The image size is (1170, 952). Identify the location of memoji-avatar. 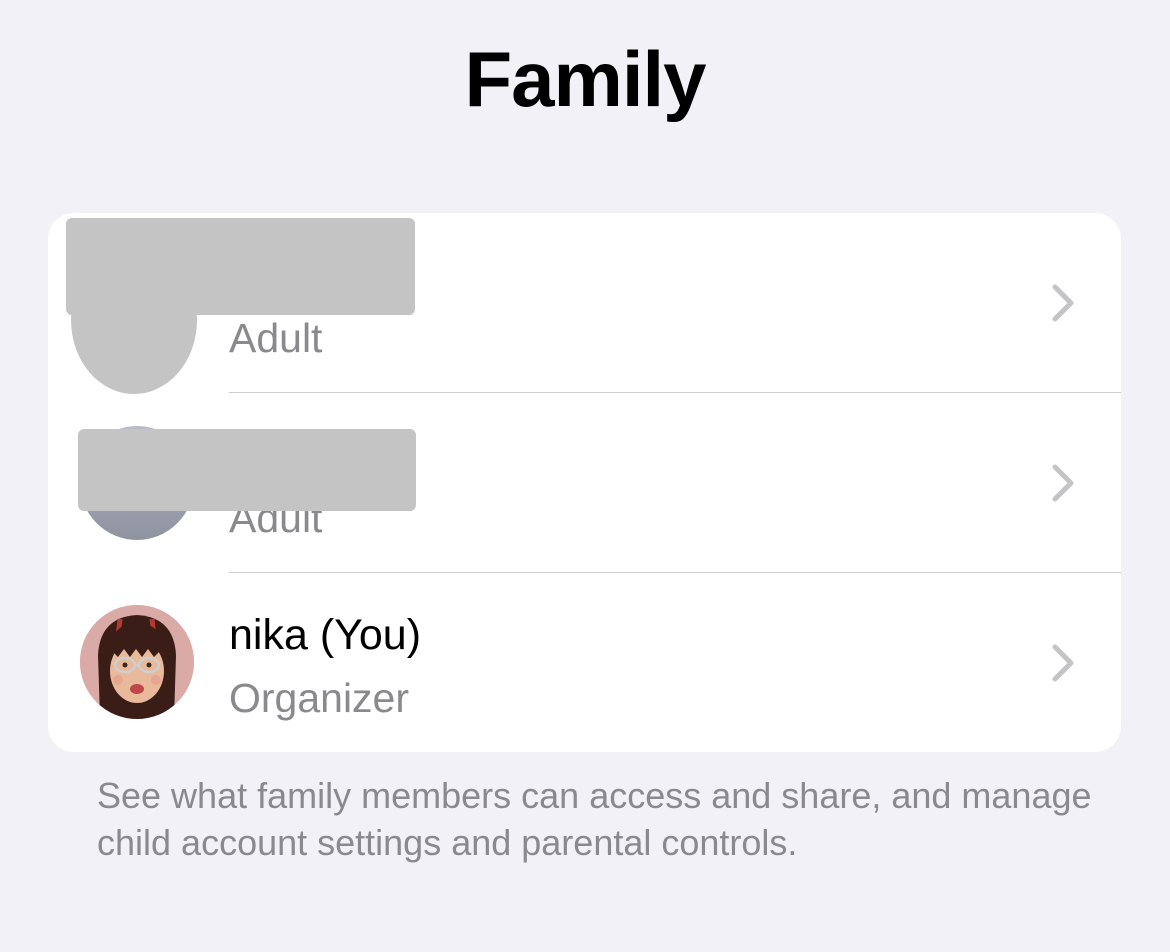
(137, 662).